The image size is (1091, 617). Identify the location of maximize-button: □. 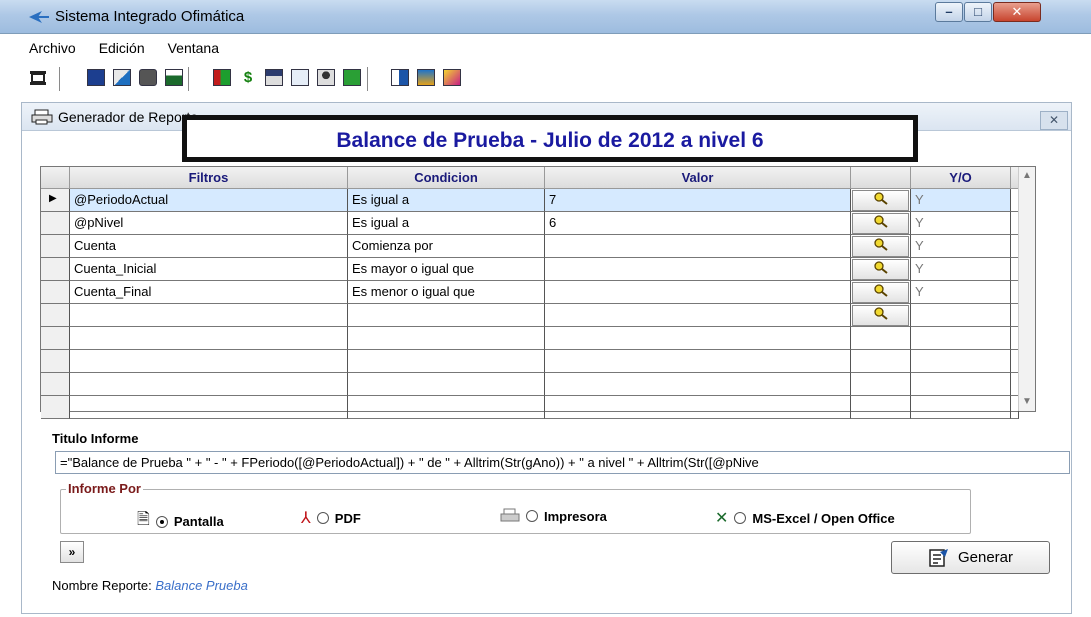
(978, 12).